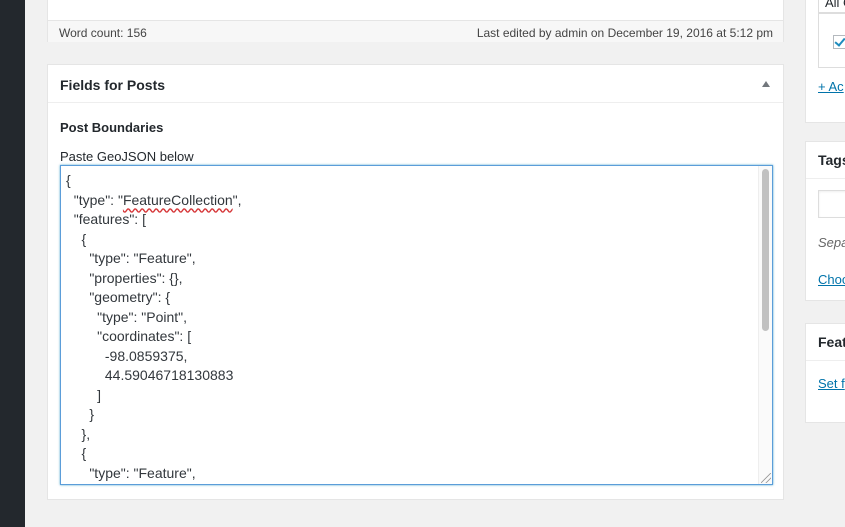 This screenshot has height=527, width=845. Describe the element at coordinates (839, 42) in the screenshot. I see `category-checkbox` at that location.